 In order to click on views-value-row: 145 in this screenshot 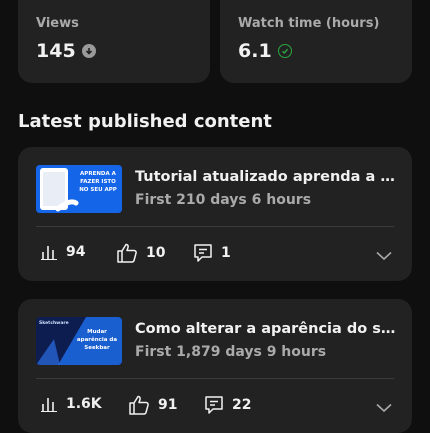, I will do `click(66, 51)`.